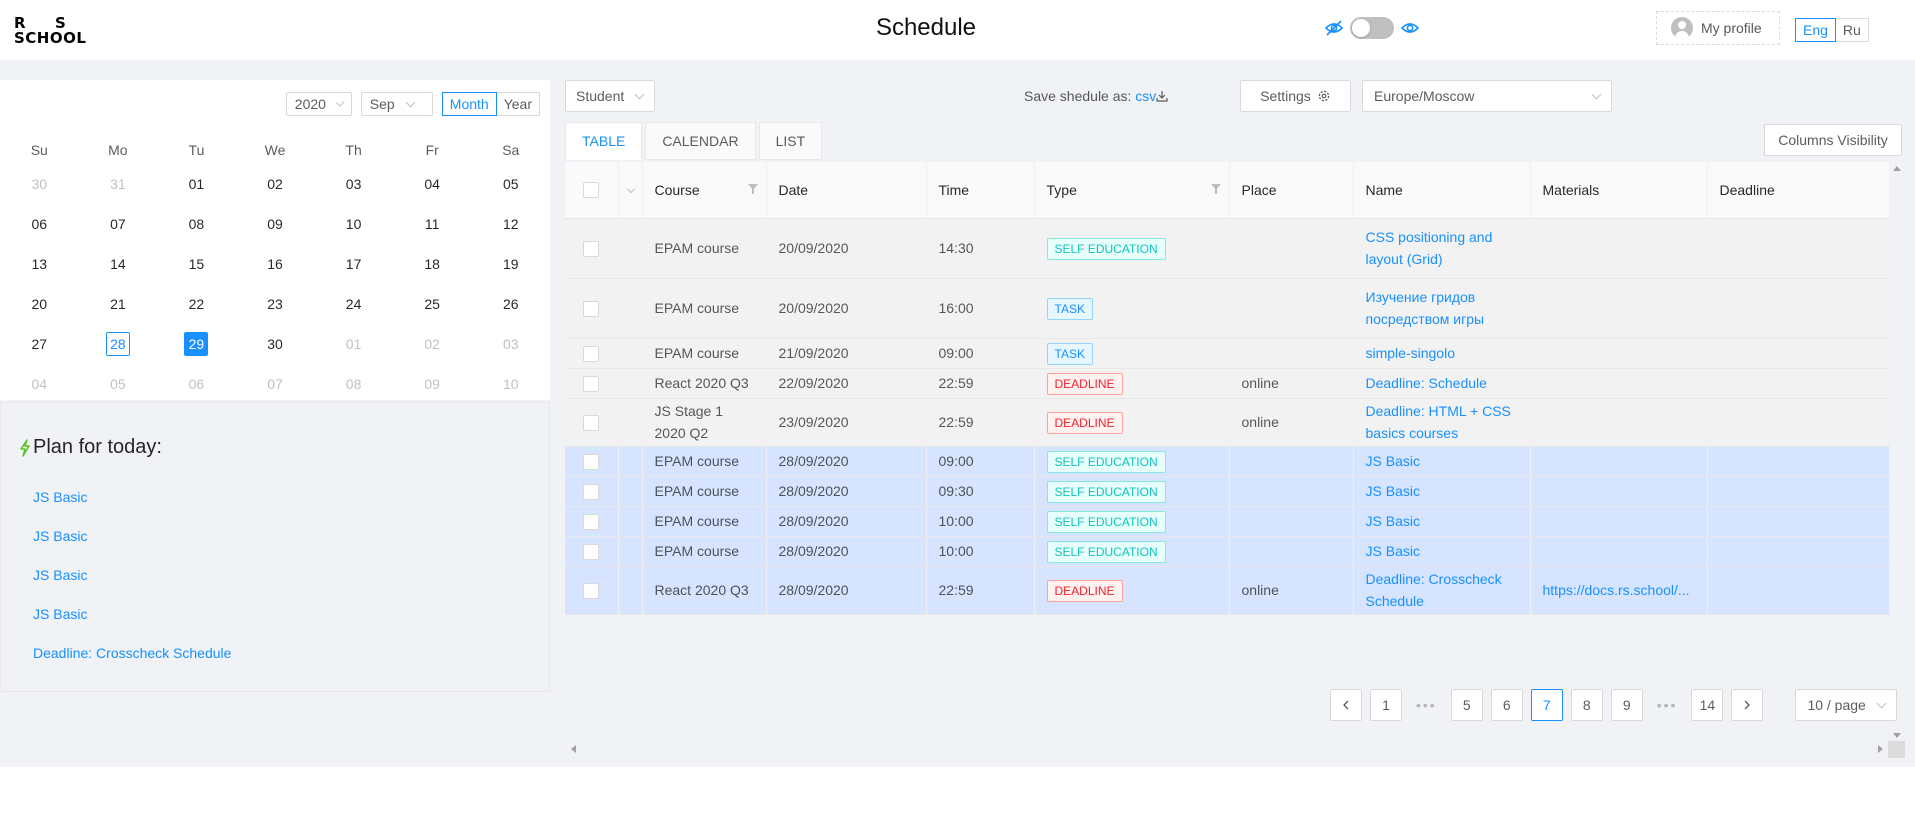  I want to click on calendar-day: 11, so click(432, 224).